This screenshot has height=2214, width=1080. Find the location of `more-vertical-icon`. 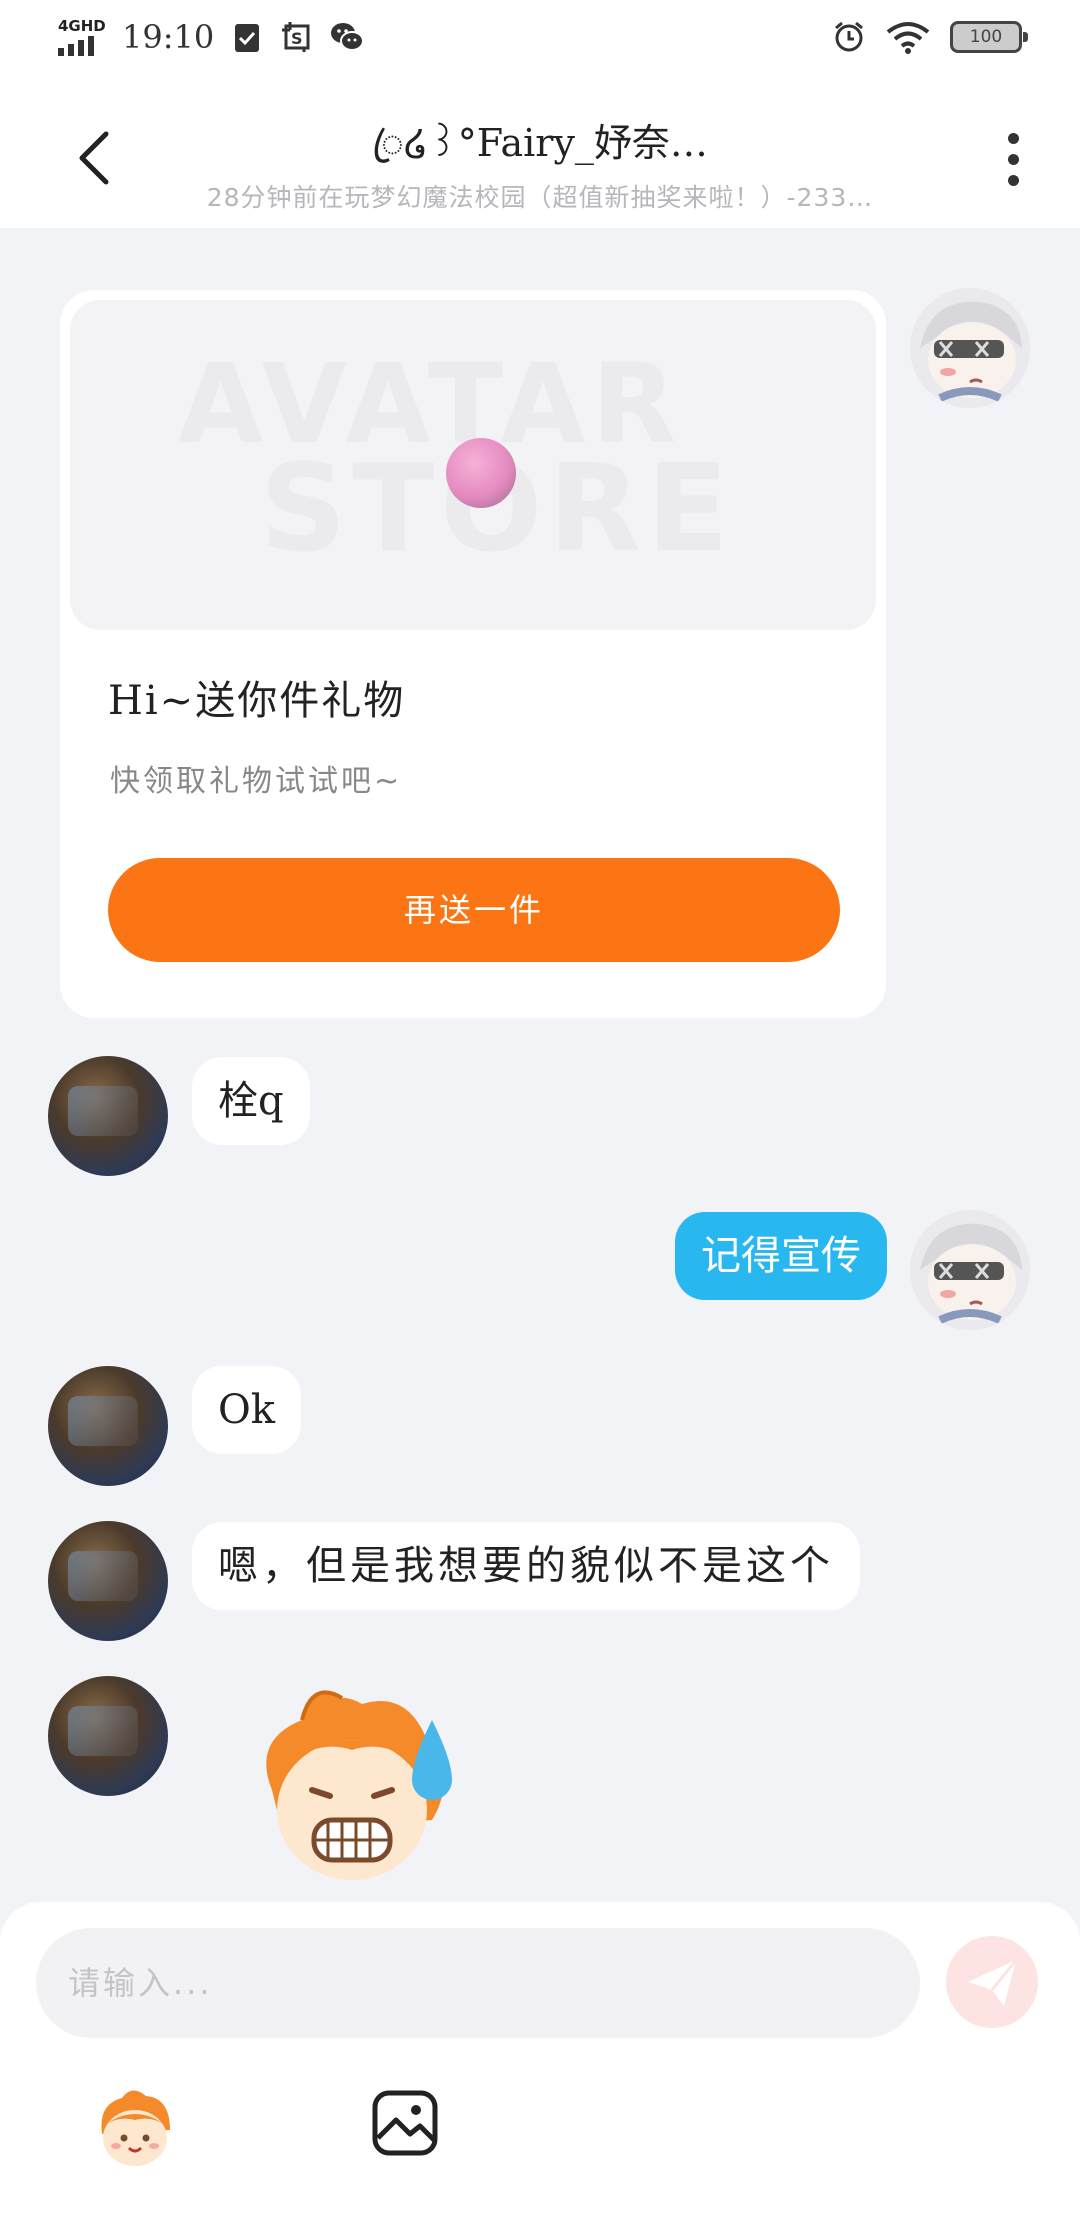

more-vertical-icon is located at coordinates (1013, 158).